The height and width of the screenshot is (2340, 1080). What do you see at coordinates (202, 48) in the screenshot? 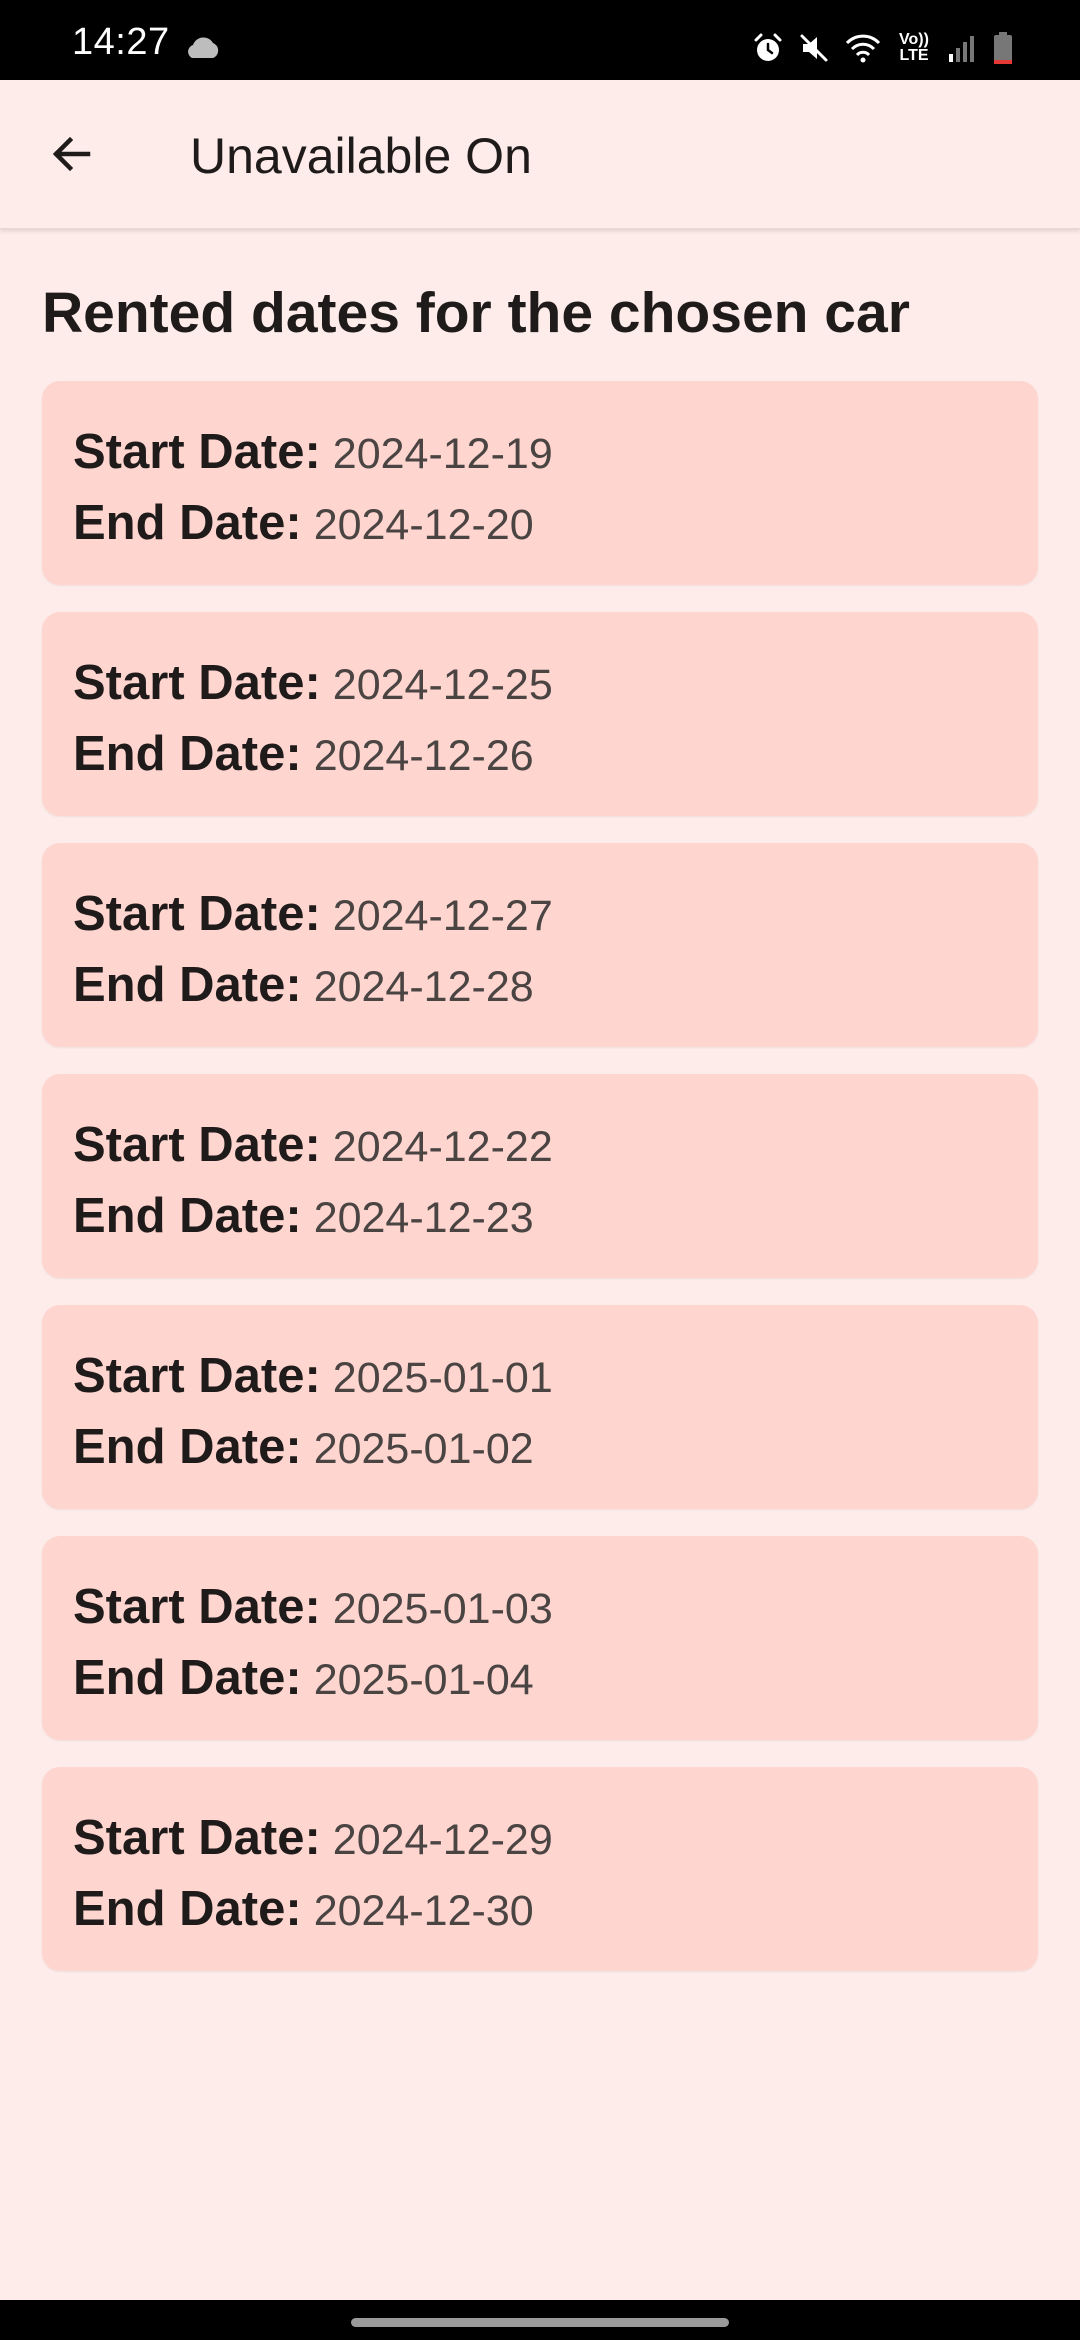
I see `cloud-icon` at bounding box center [202, 48].